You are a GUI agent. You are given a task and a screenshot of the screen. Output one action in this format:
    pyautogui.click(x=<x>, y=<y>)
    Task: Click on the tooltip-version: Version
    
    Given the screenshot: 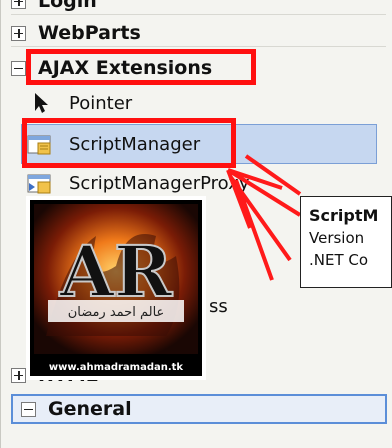 What is the action you would take?
    pyautogui.click(x=337, y=238)
    